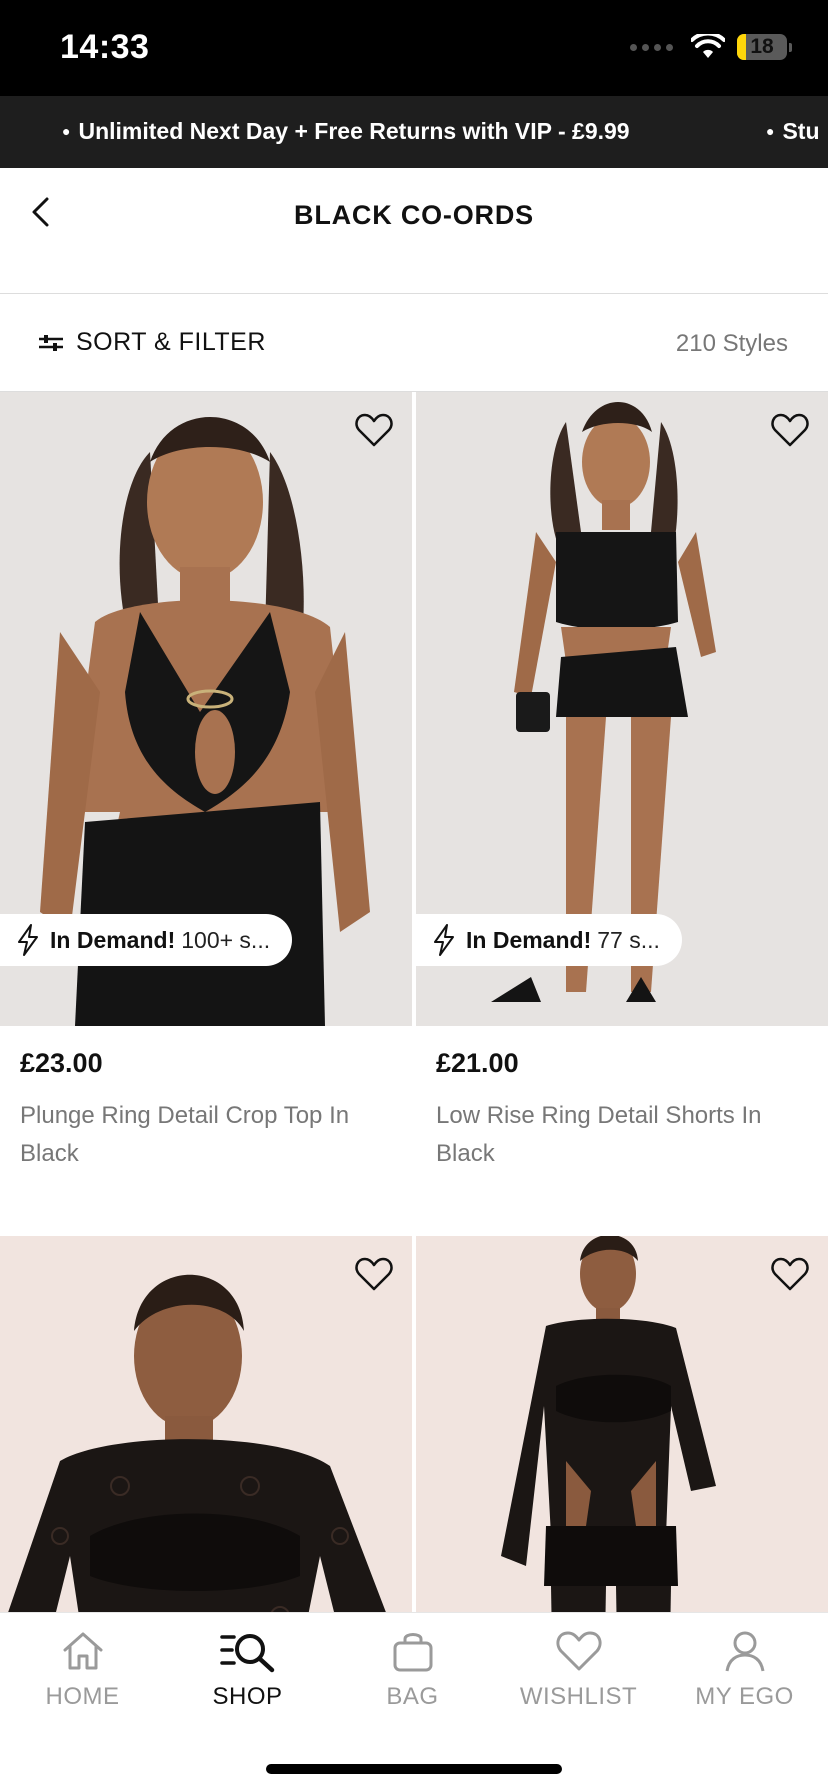  Describe the element at coordinates (790, 47) in the screenshot. I see `battery-tip` at that location.